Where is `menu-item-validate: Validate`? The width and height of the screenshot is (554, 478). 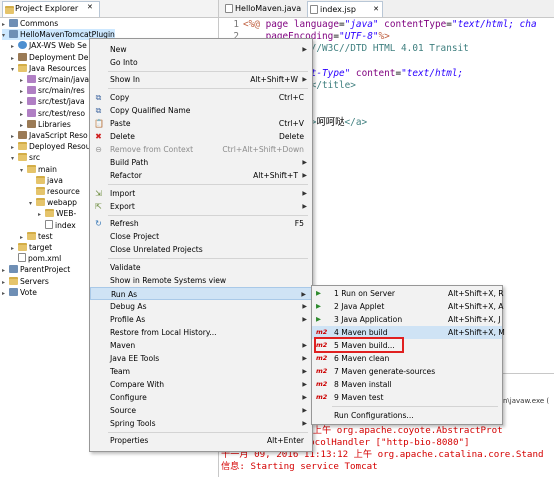
menu-item-validate: Validate is located at coordinates (201, 267).